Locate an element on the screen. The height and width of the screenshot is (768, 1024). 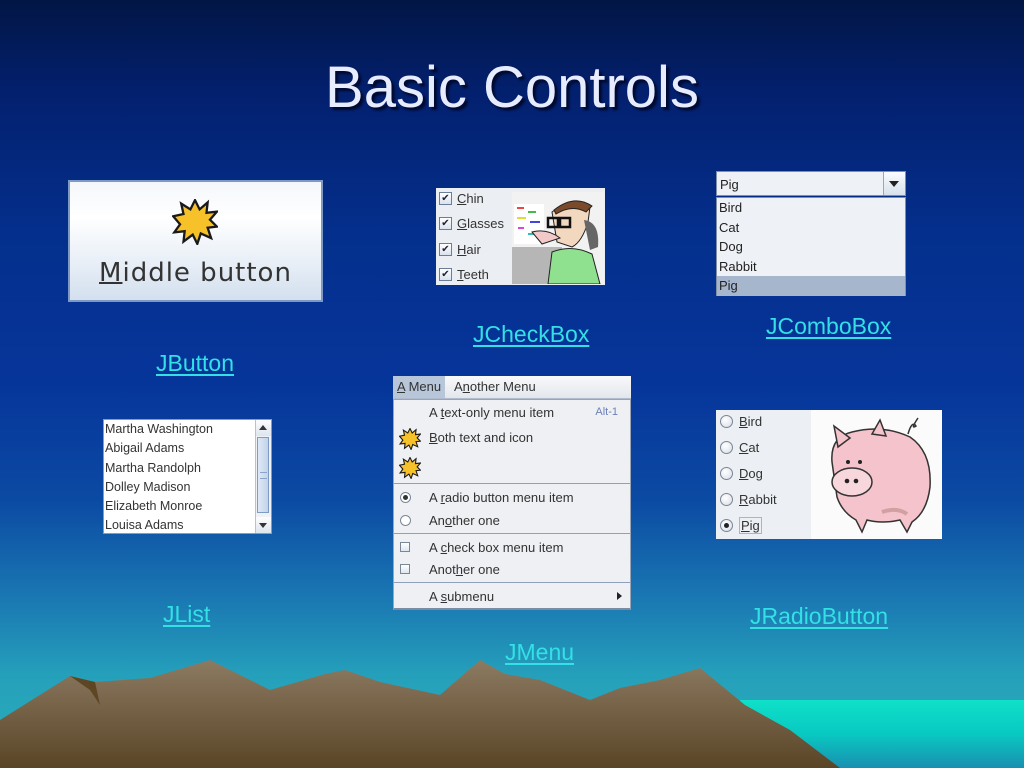
list-item: Elizabeth Monroe is located at coordinates (187, 506).